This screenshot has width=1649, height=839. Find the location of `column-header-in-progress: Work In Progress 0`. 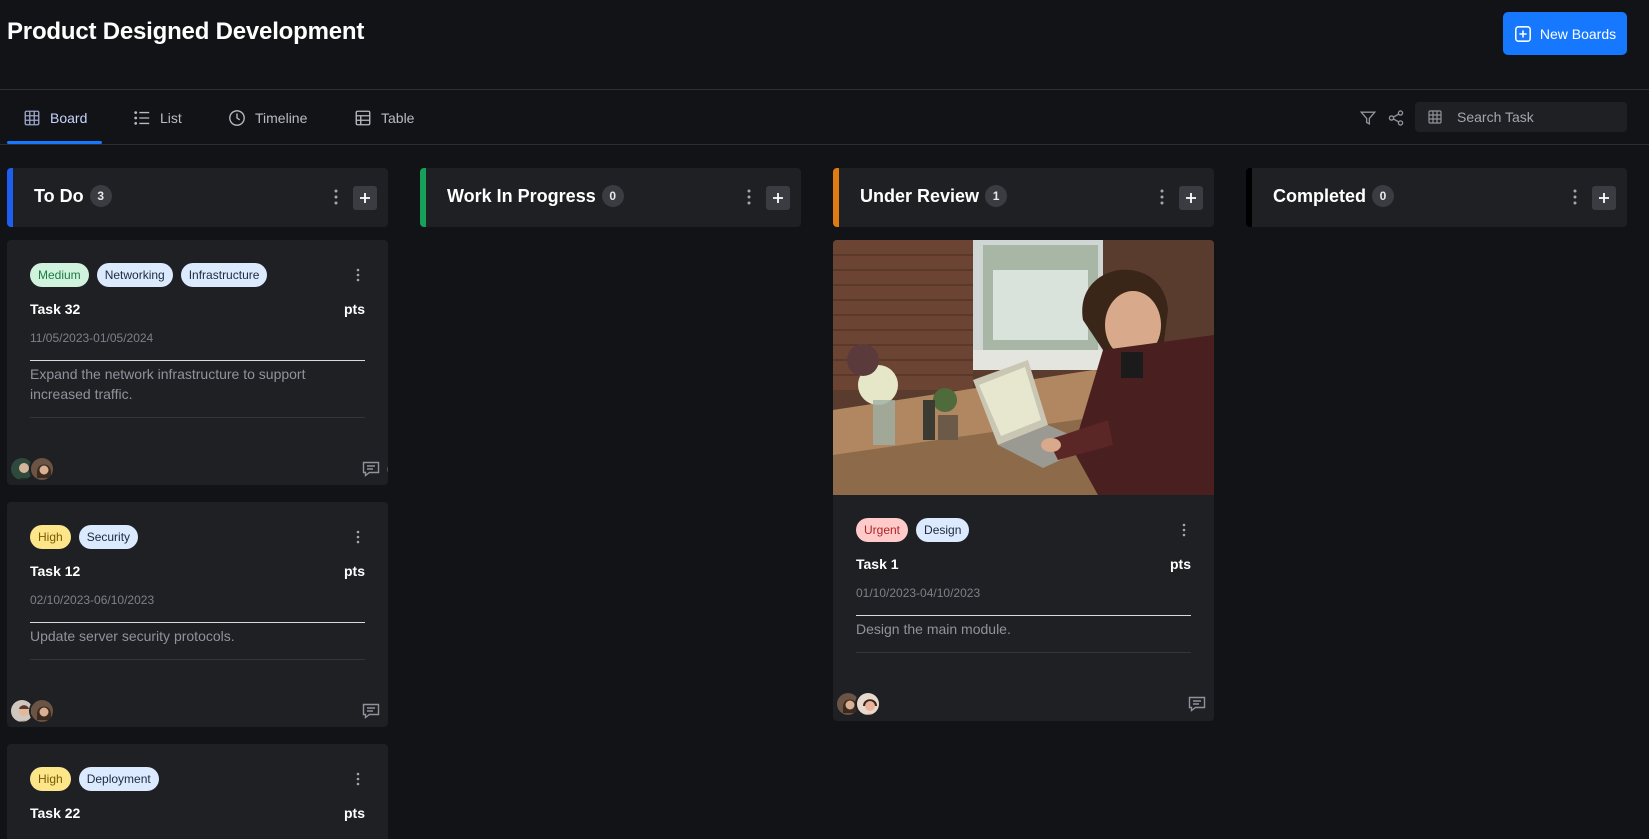

column-header-in-progress: Work In Progress 0 is located at coordinates (610, 197).